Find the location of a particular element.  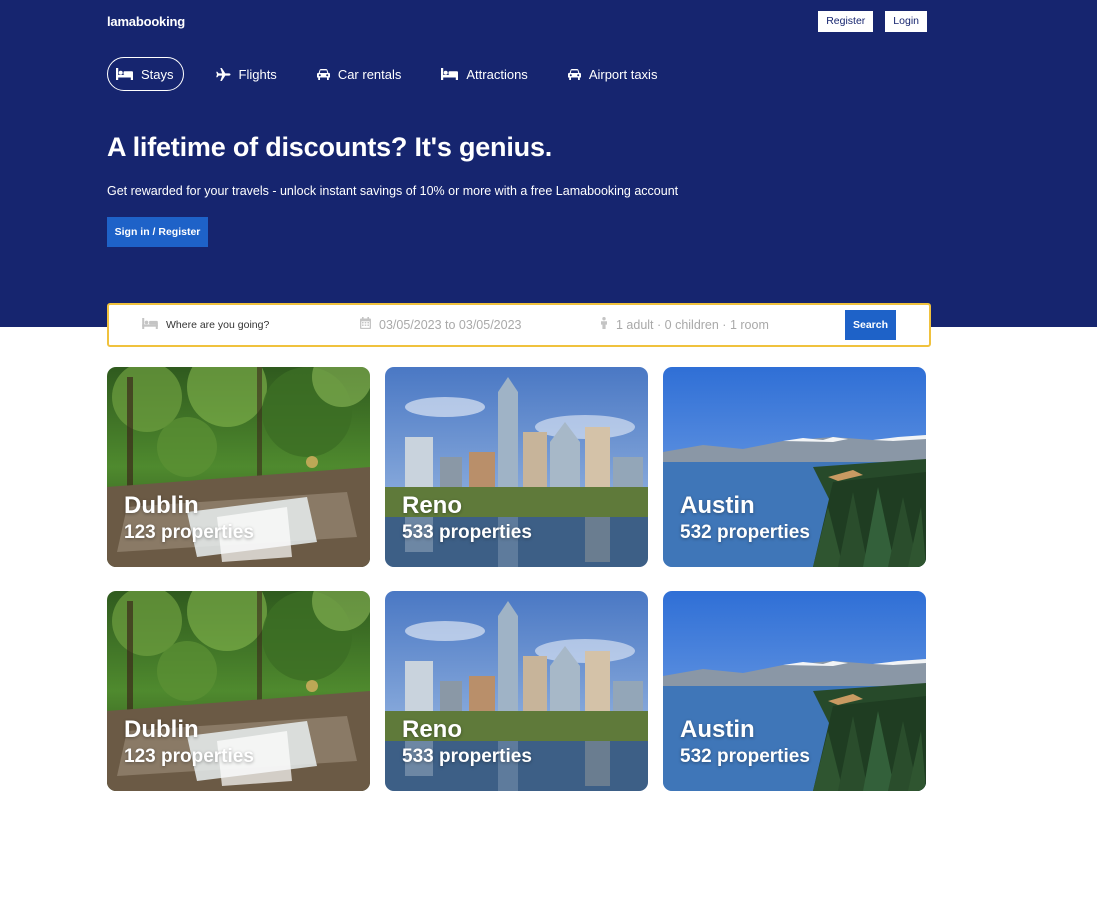

tab-label: Attractions is located at coordinates (497, 74).